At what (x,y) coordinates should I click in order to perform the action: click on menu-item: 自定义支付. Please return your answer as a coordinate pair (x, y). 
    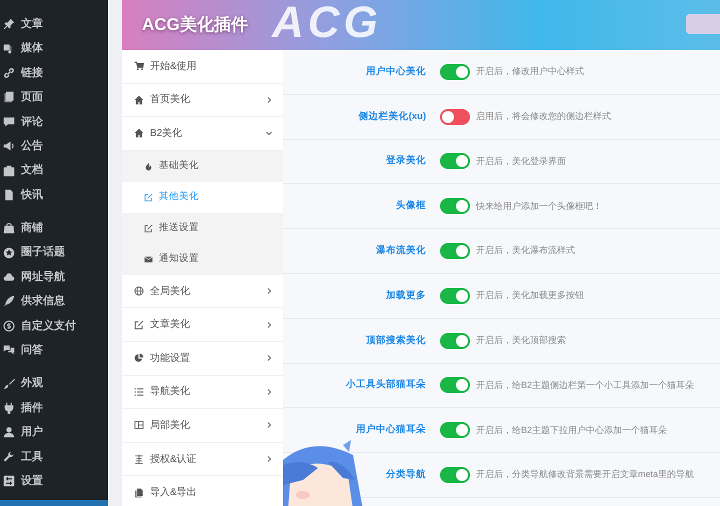
    Looking at the image, I should click on (54, 326).